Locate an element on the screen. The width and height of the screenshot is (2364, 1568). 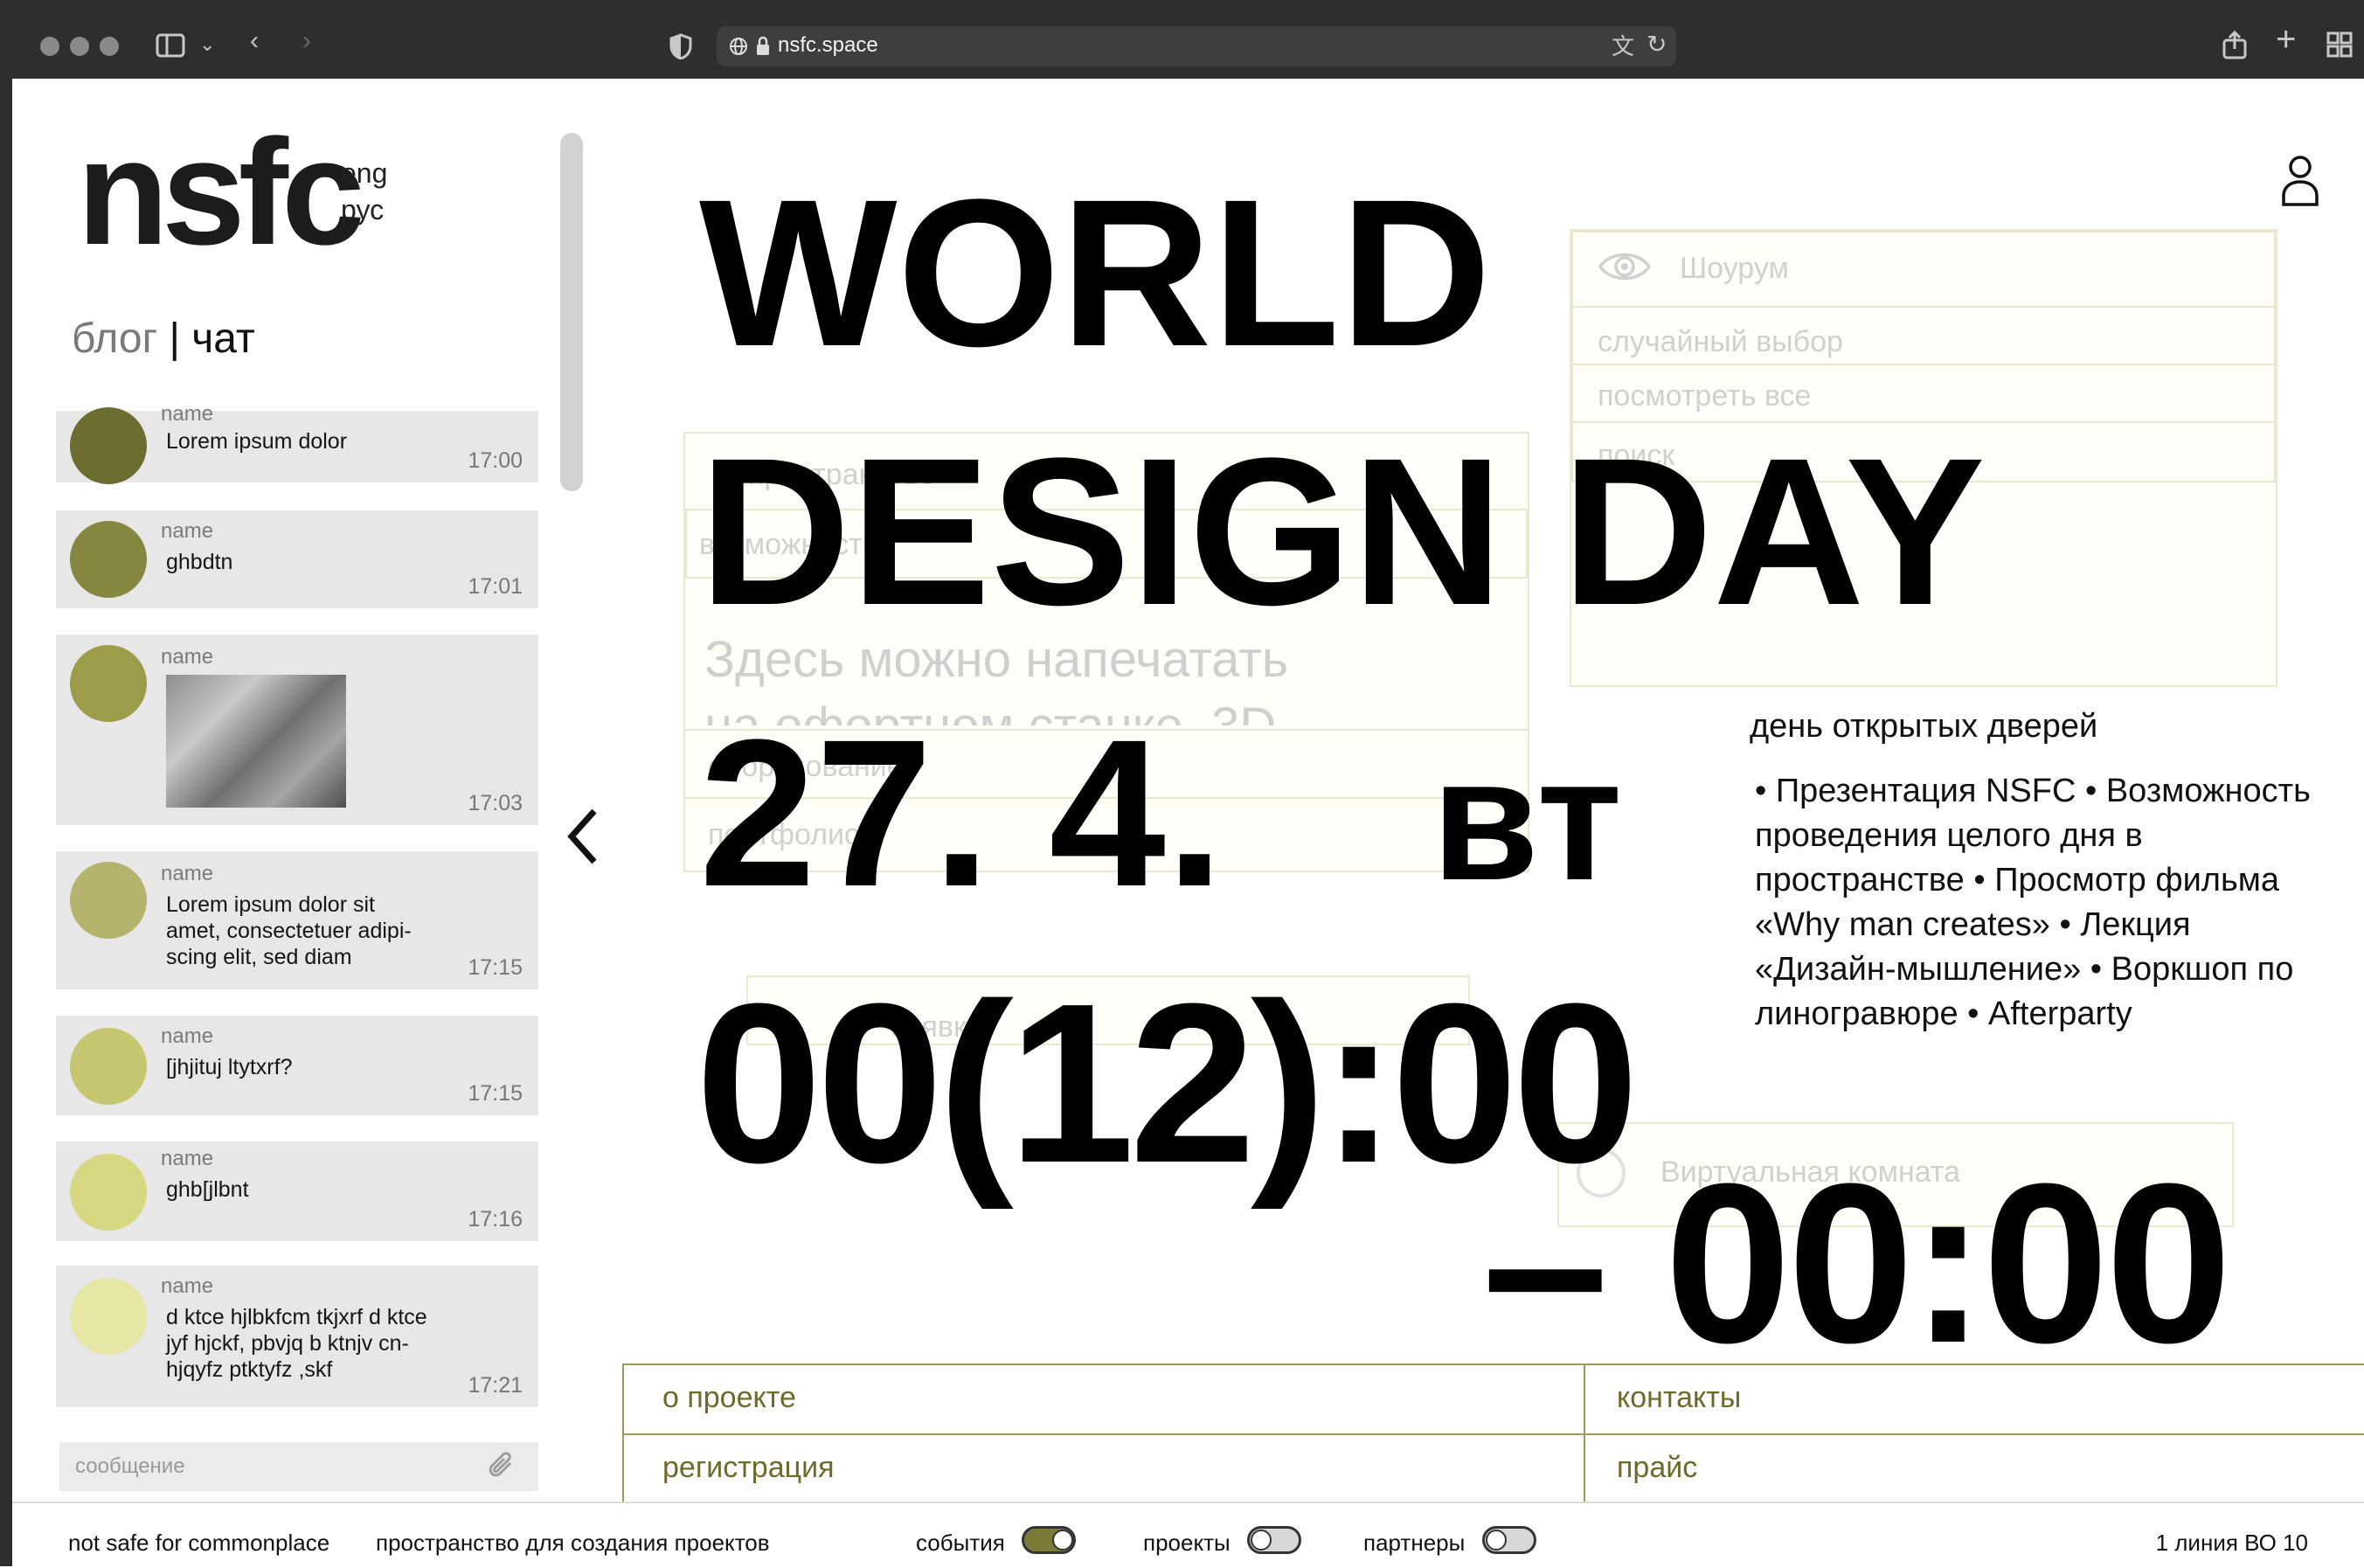
lang-eng-link: eng is located at coordinates (364, 174).